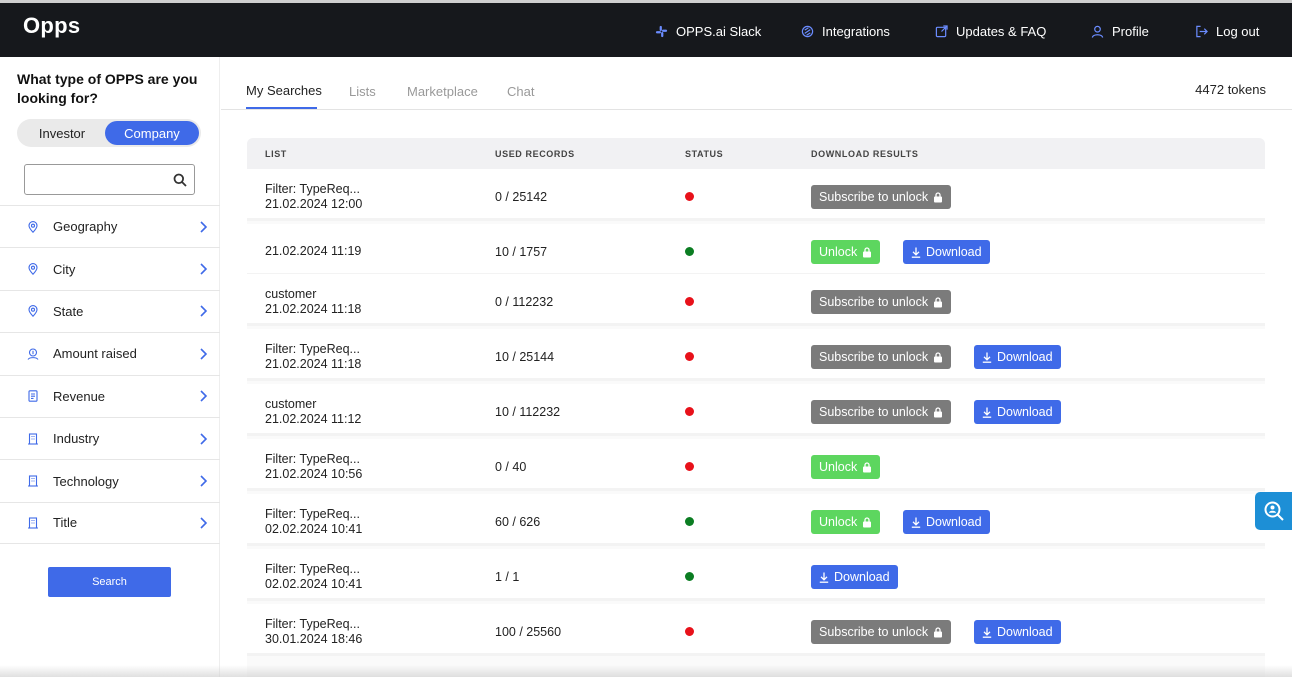  Describe the element at coordinates (79, 396) in the screenshot. I see `filter-label: Revenue` at that location.